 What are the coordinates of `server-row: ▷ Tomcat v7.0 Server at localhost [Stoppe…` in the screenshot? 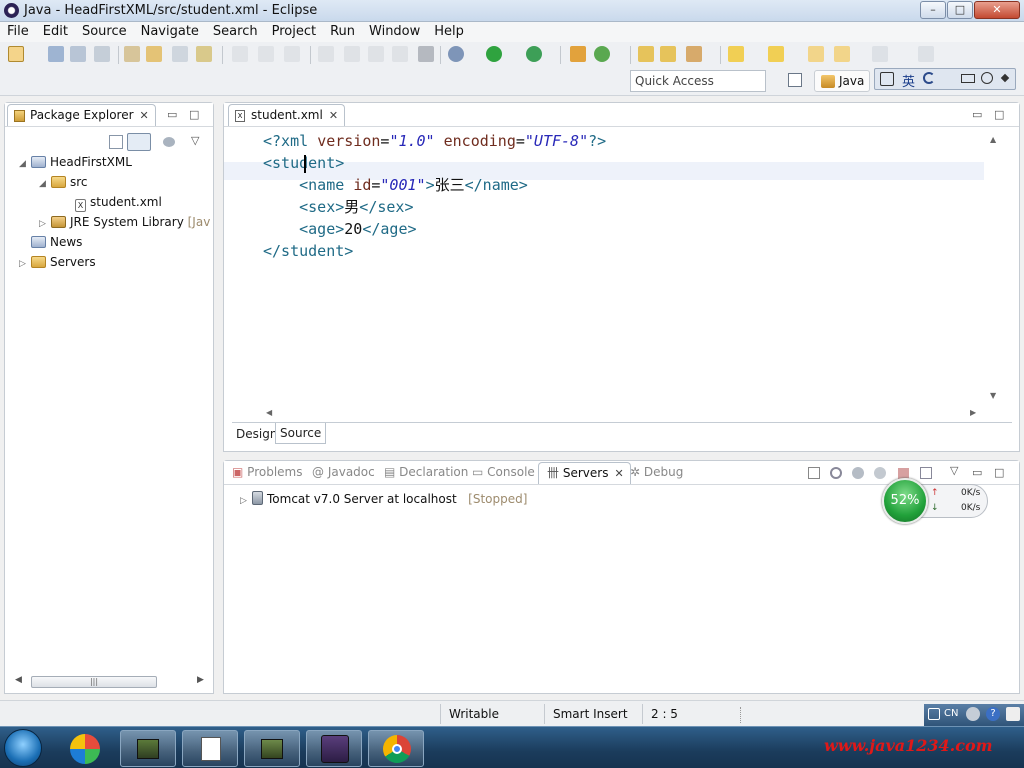 It's located at (383, 499).